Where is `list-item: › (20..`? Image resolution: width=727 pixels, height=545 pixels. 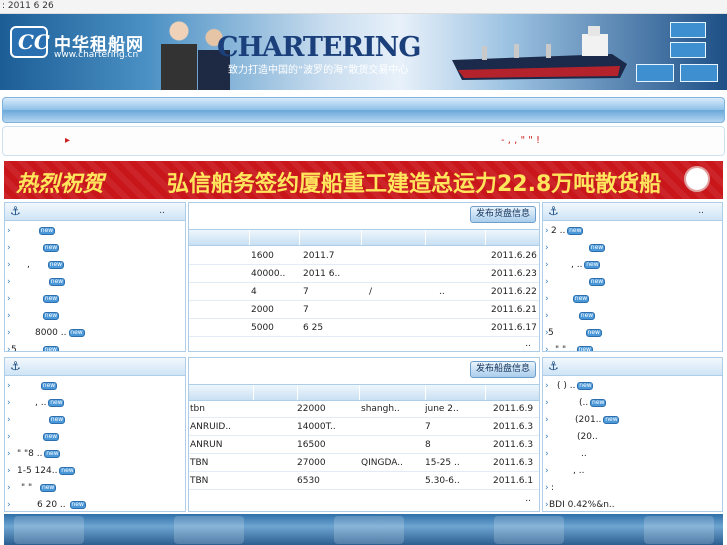
list-item: › (20.. is located at coordinates (632, 437).